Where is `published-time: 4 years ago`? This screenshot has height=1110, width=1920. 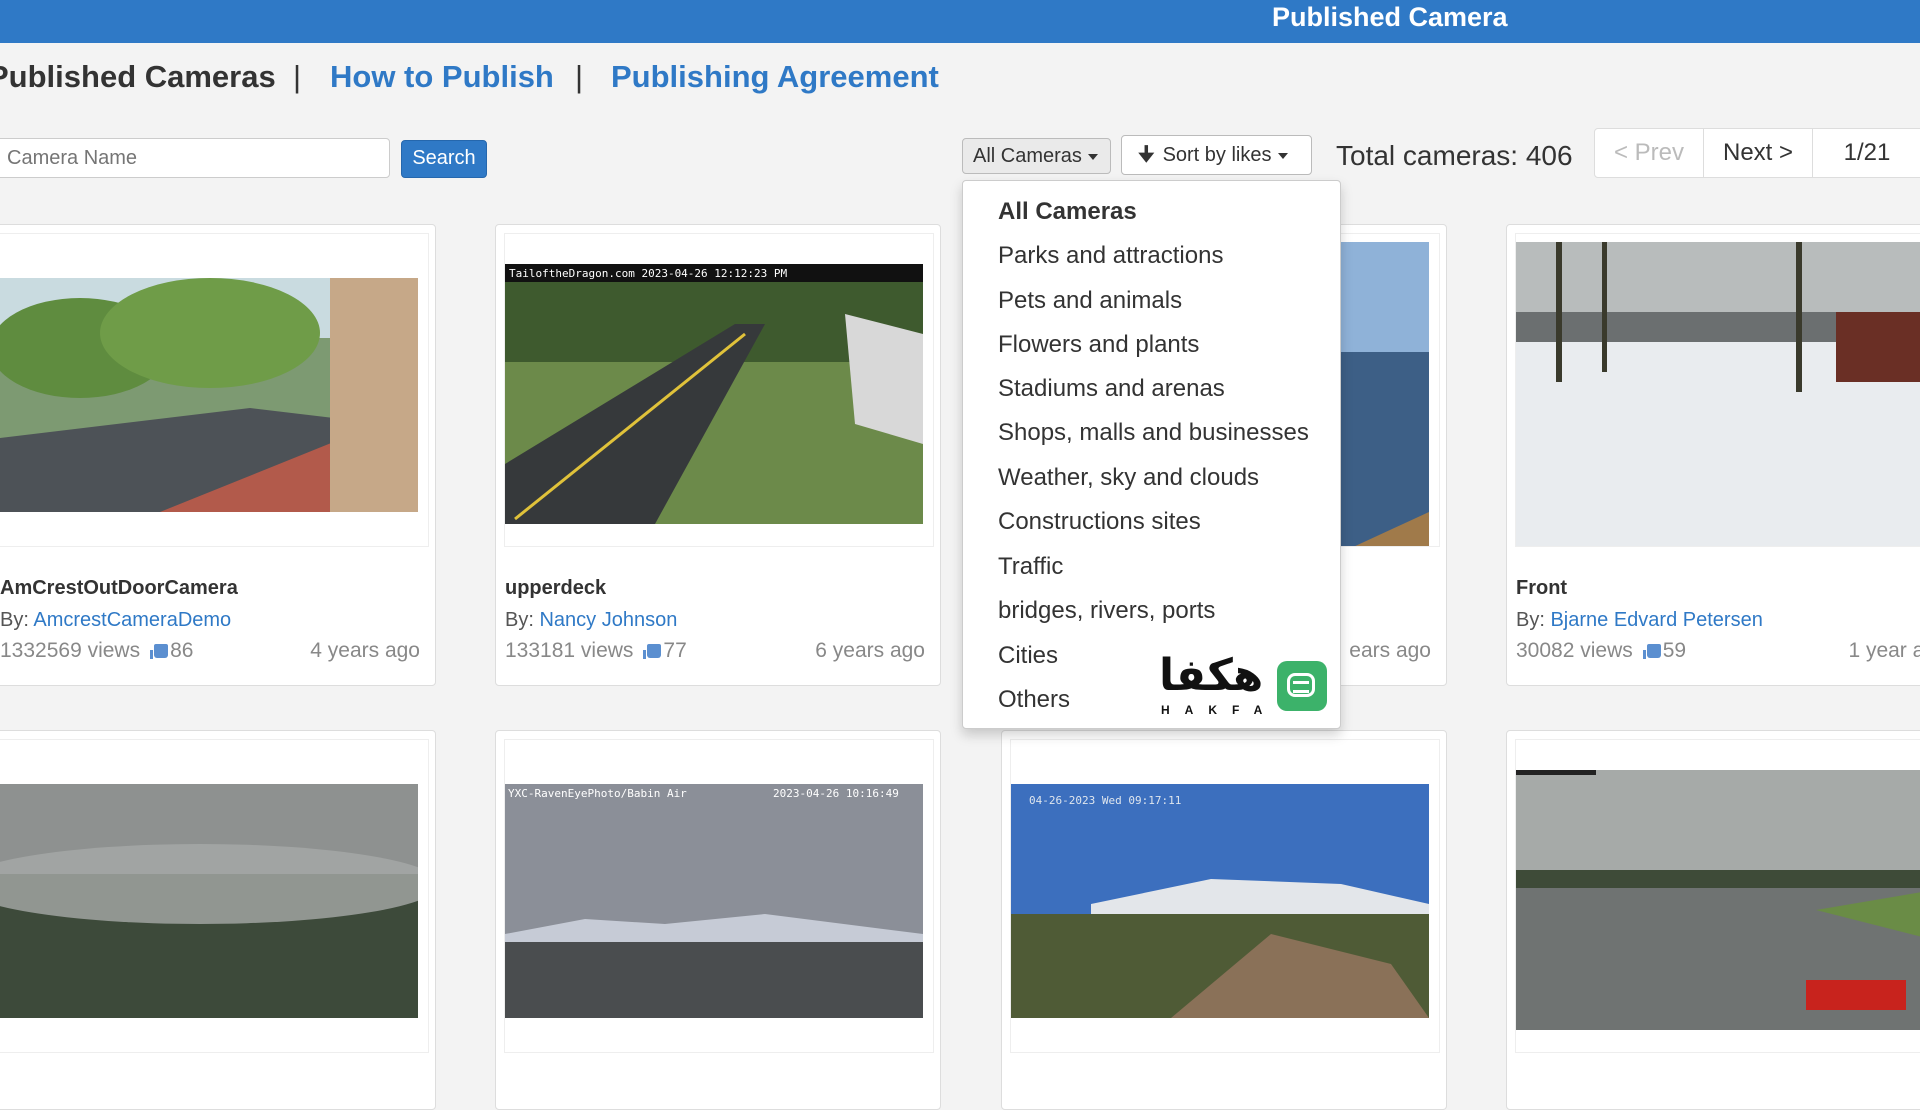
published-time: 4 years ago is located at coordinates (365, 650).